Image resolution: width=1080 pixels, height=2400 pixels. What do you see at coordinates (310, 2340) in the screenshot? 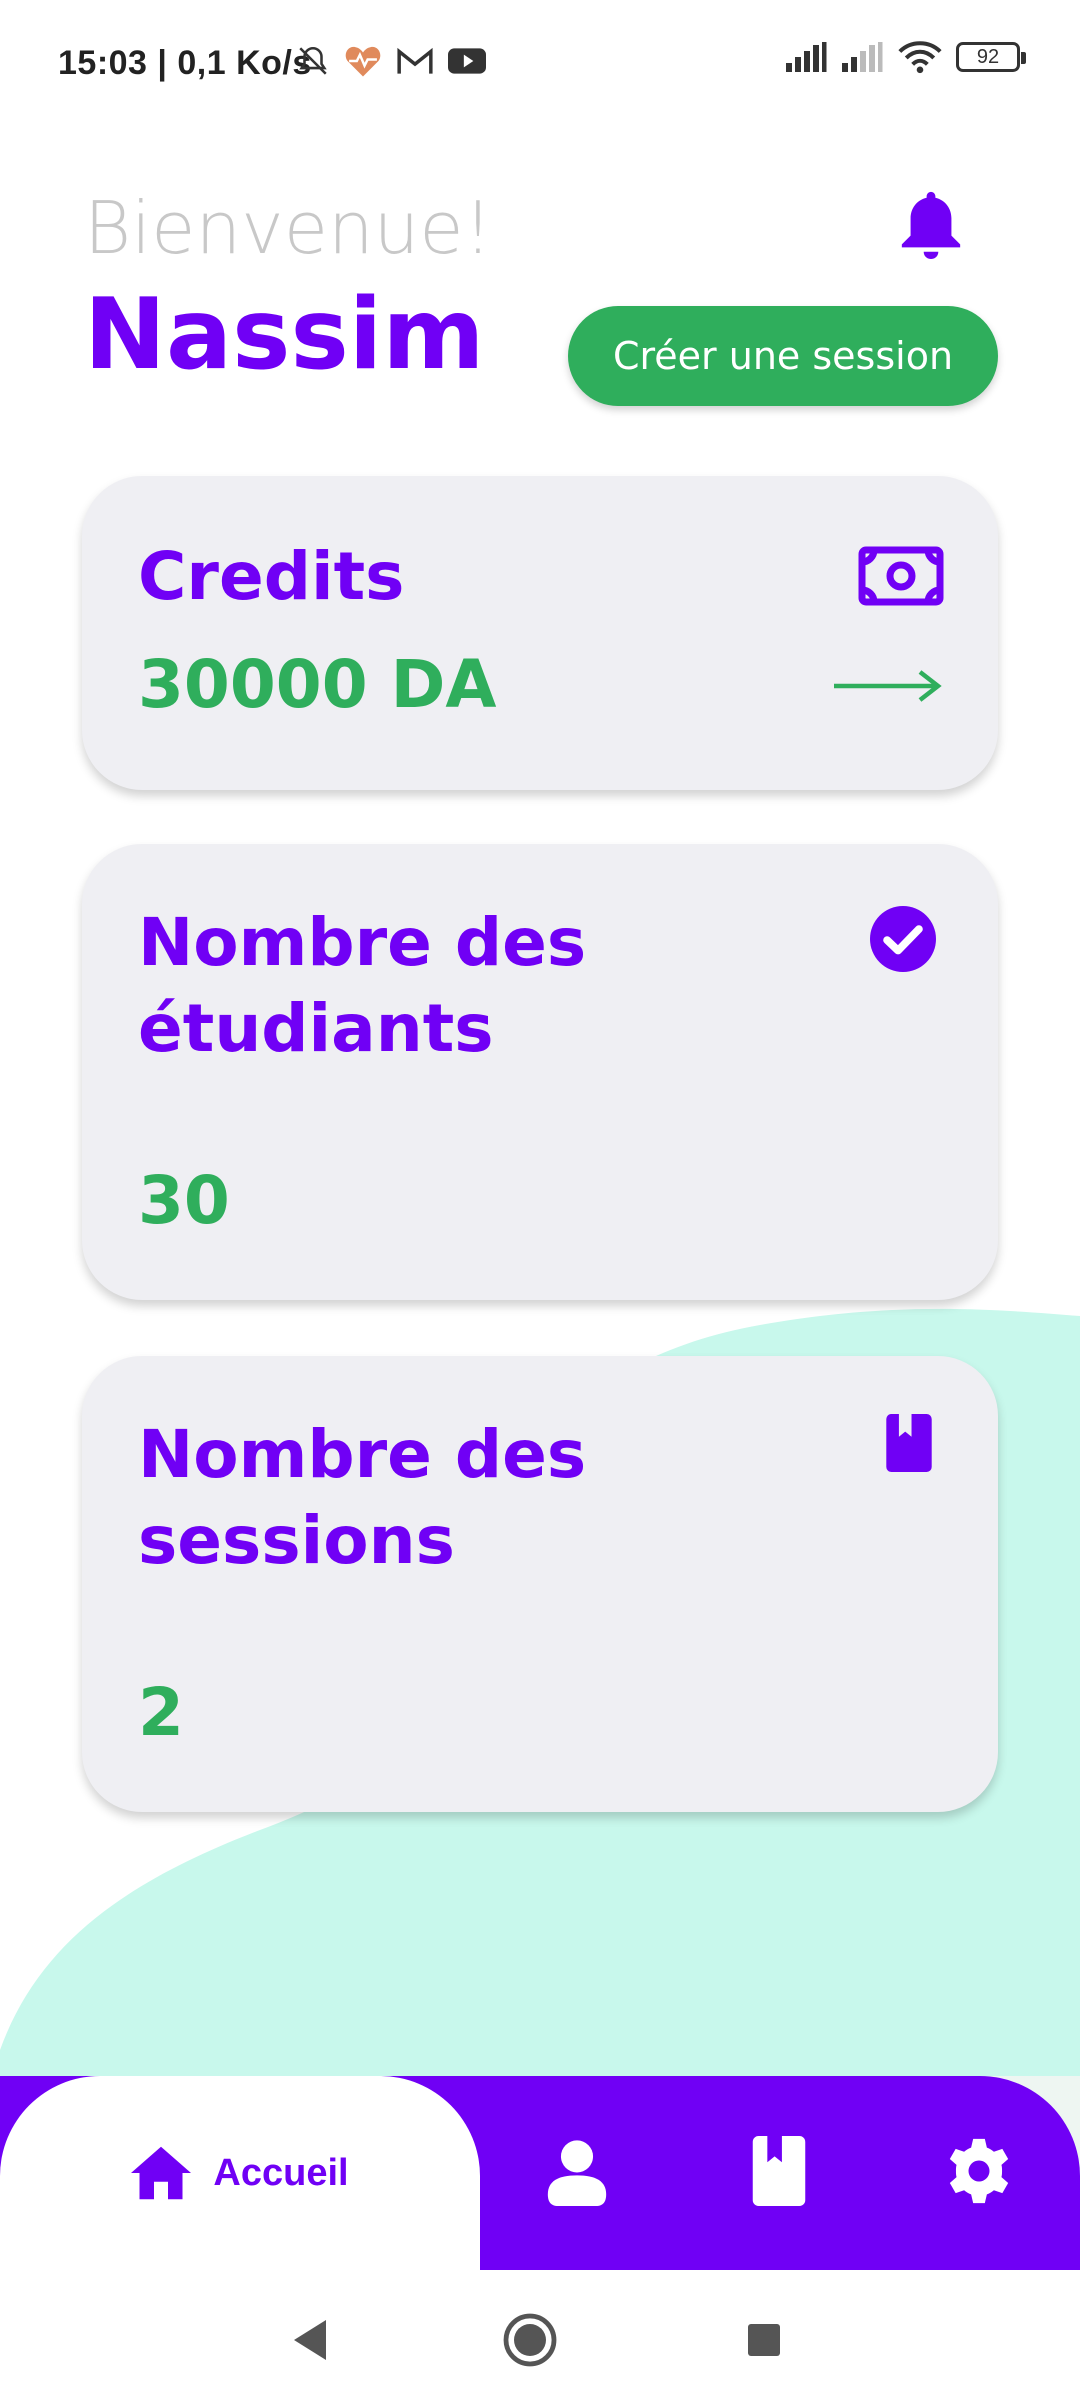
I see `back-icon` at bounding box center [310, 2340].